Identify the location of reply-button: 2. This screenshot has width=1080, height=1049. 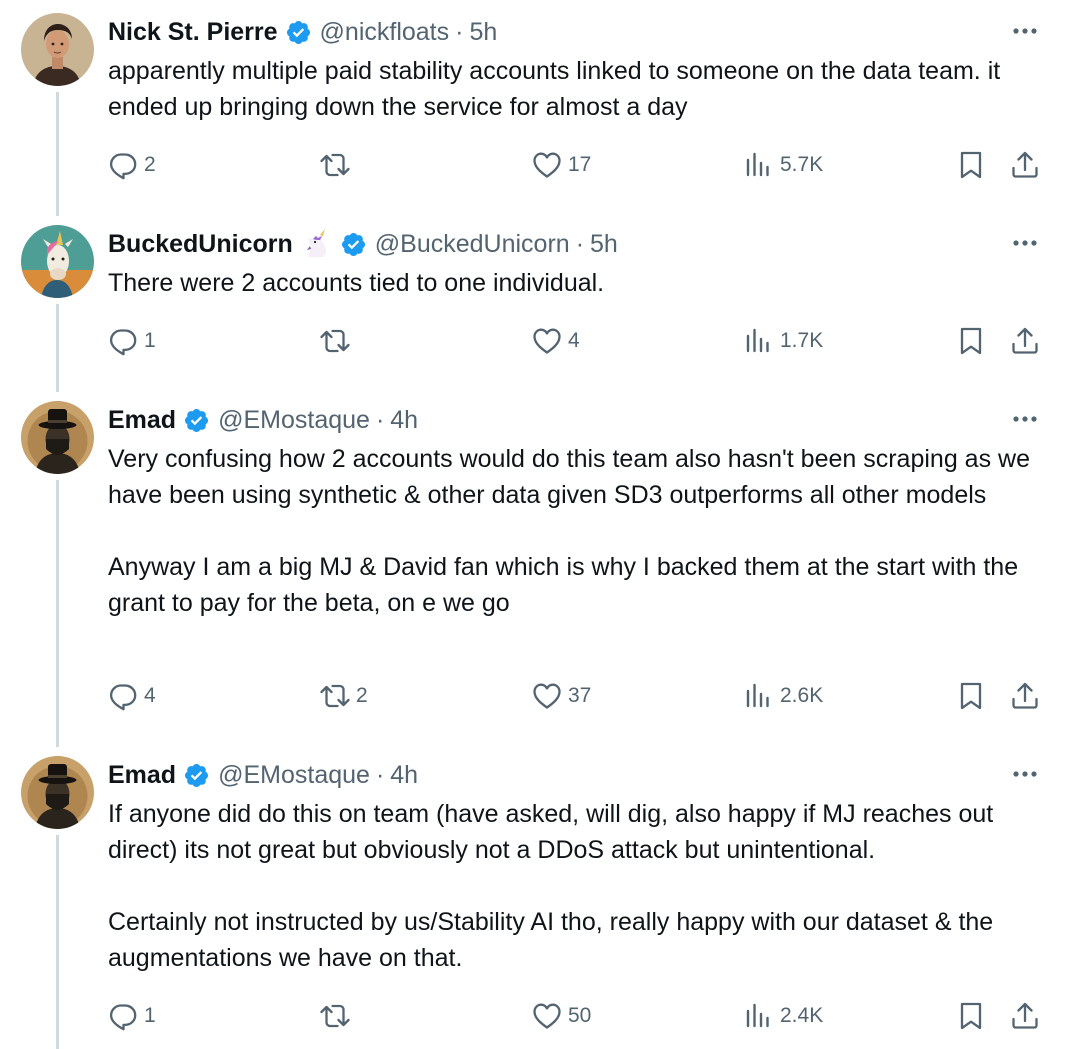
(131, 165).